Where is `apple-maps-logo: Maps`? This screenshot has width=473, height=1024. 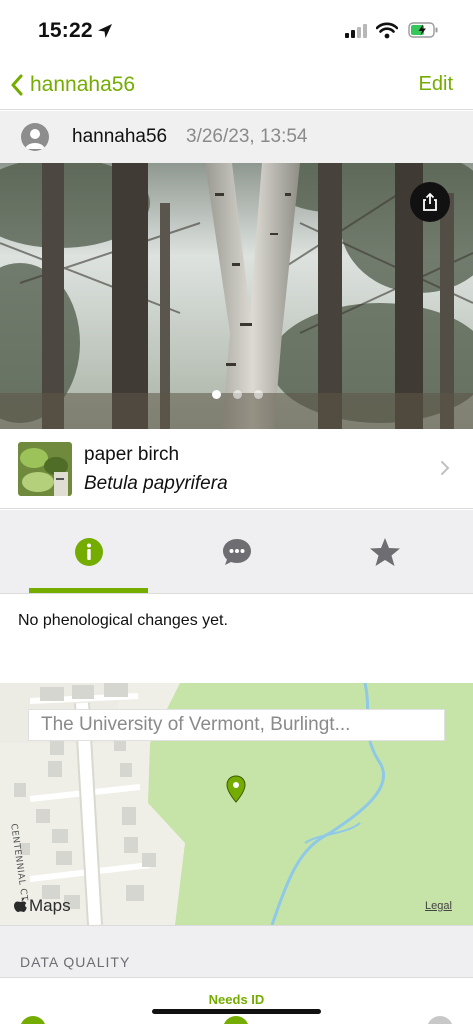
apple-maps-logo: Maps is located at coordinates (42, 906).